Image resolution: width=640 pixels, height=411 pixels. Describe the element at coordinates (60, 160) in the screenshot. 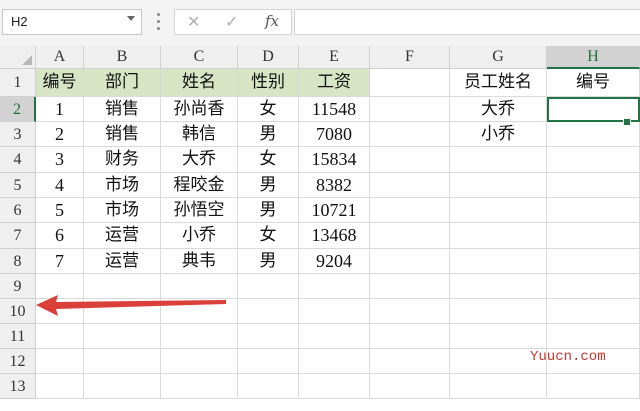

I see `cell-a4: 3` at that location.